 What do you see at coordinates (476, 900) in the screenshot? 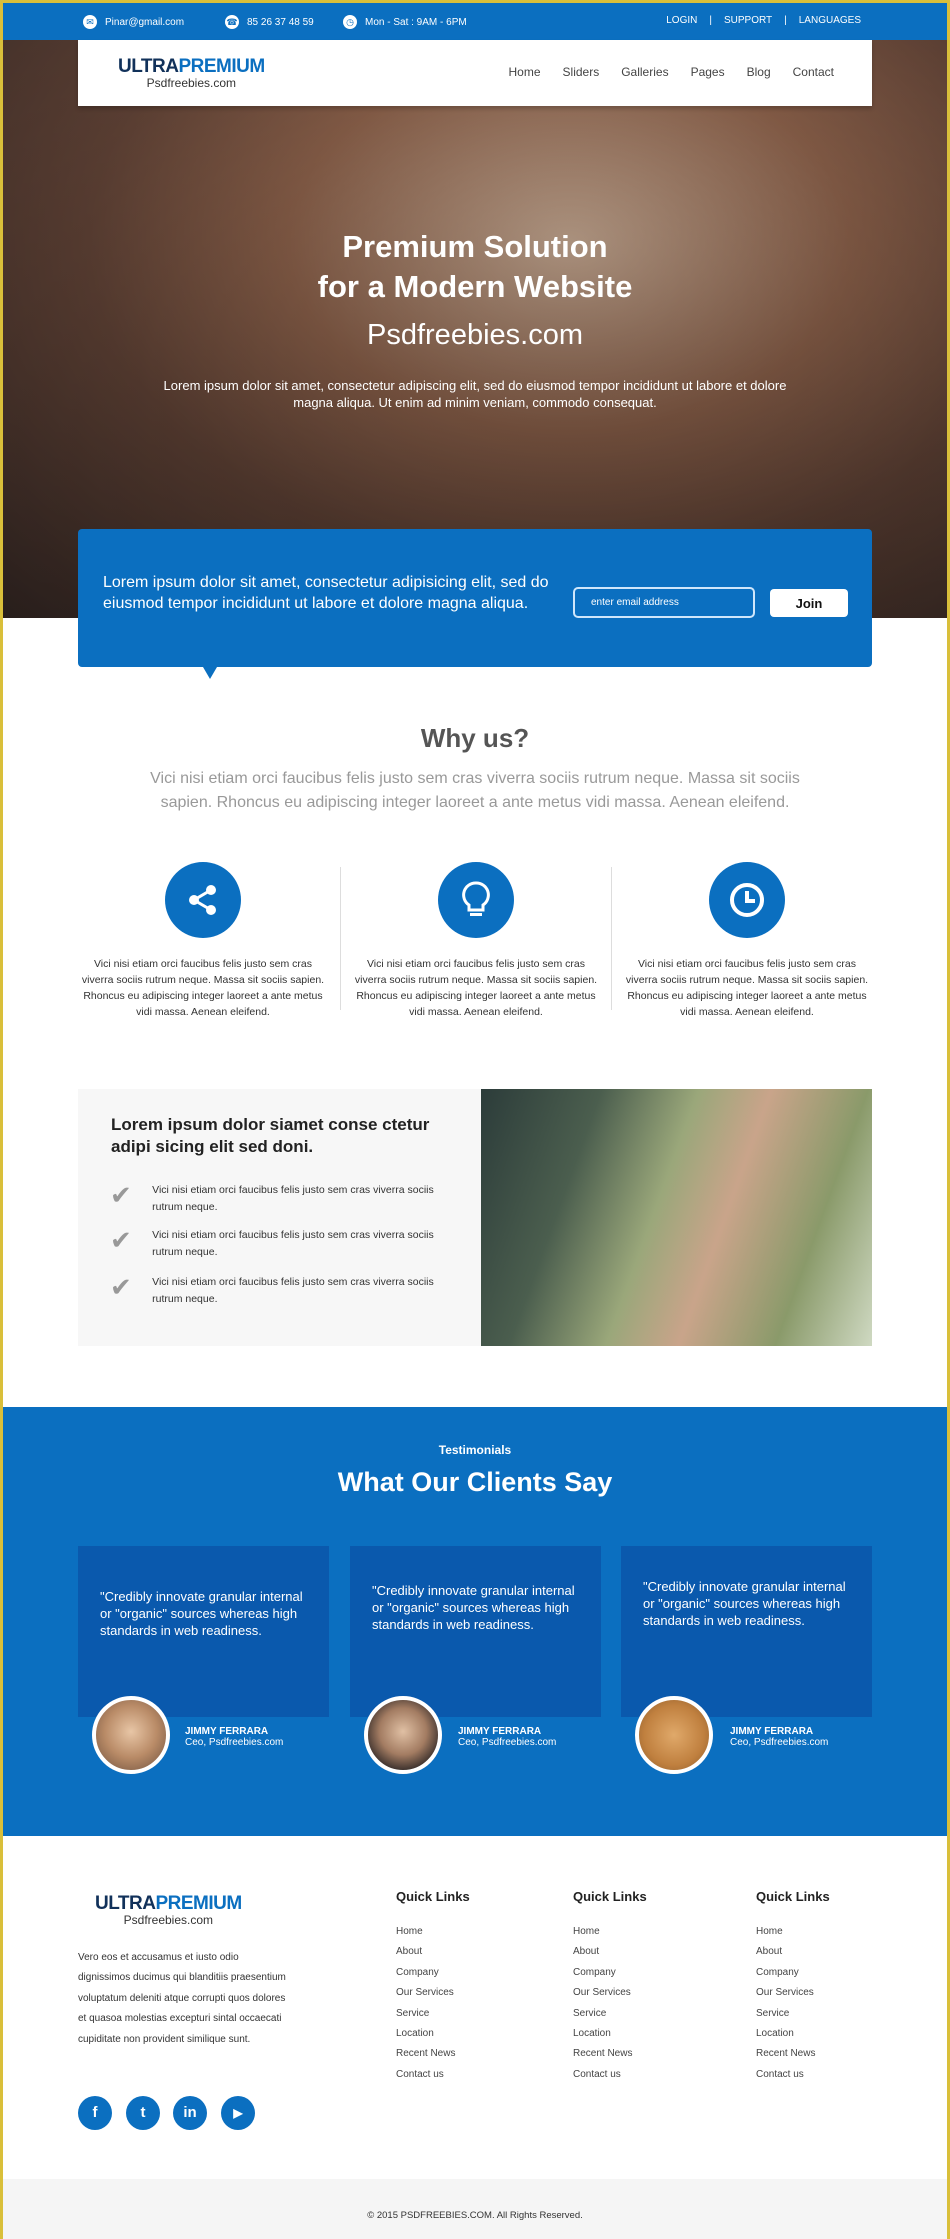
I see `lightbulb-icon` at bounding box center [476, 900].